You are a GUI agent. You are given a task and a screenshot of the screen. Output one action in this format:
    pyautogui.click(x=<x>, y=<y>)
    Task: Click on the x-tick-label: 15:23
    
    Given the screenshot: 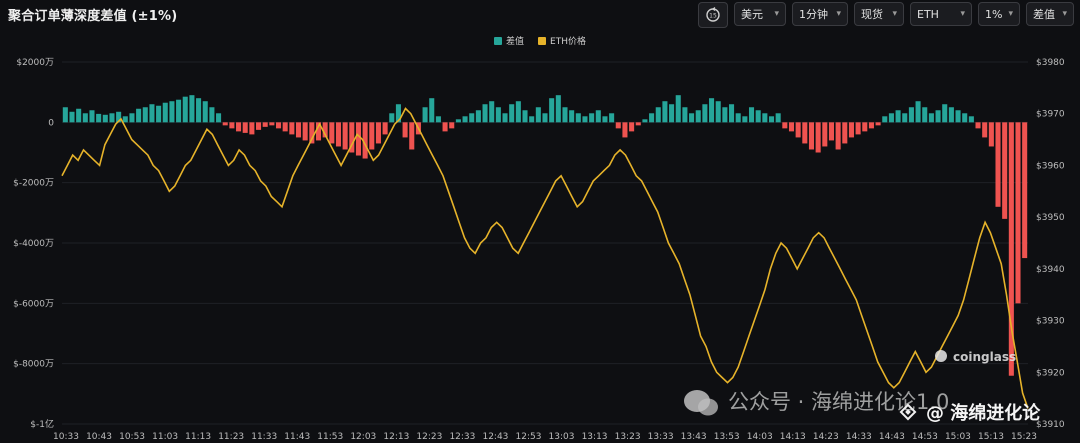 What is the action you would take?
    pyautogui.click(x=1024, y=437)
    